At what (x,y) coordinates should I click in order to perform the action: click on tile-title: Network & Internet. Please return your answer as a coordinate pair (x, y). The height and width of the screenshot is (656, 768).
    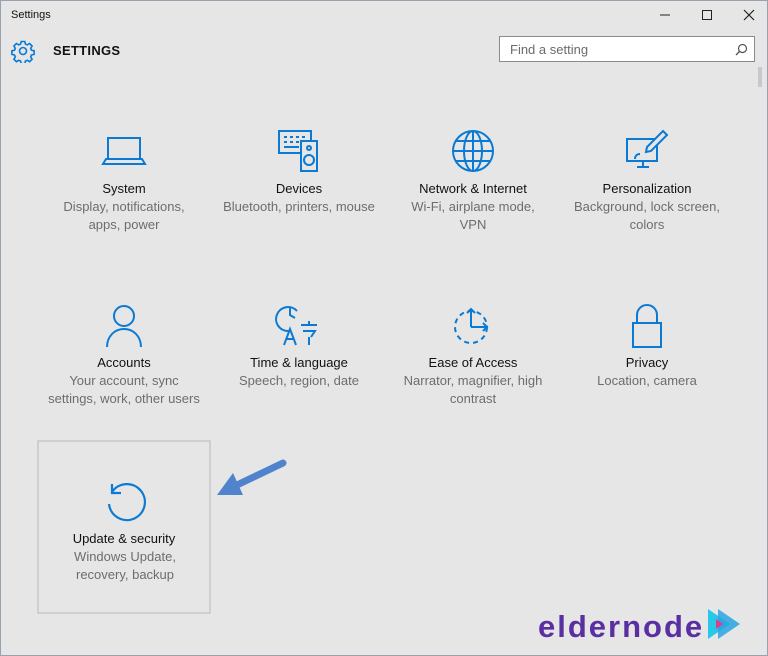
    Looking at the image, I should click on (473, 188).